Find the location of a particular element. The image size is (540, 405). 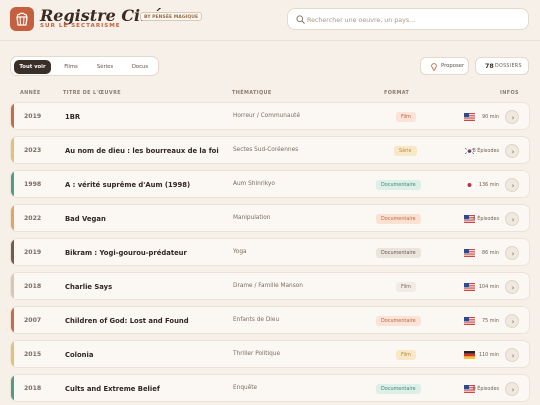

row-year: 2015 is located at coordinates (33, 354).